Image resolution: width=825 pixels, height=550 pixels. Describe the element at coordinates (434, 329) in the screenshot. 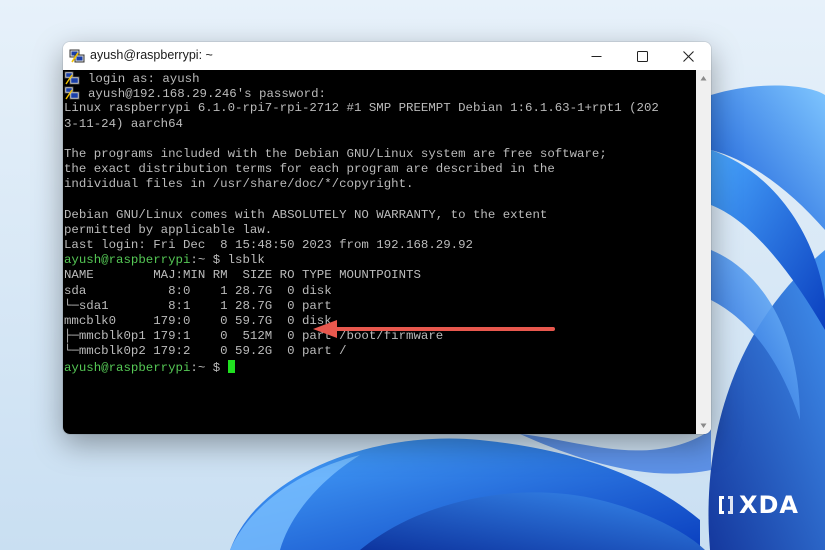

I see `annotation-arrow-icon` at that location.